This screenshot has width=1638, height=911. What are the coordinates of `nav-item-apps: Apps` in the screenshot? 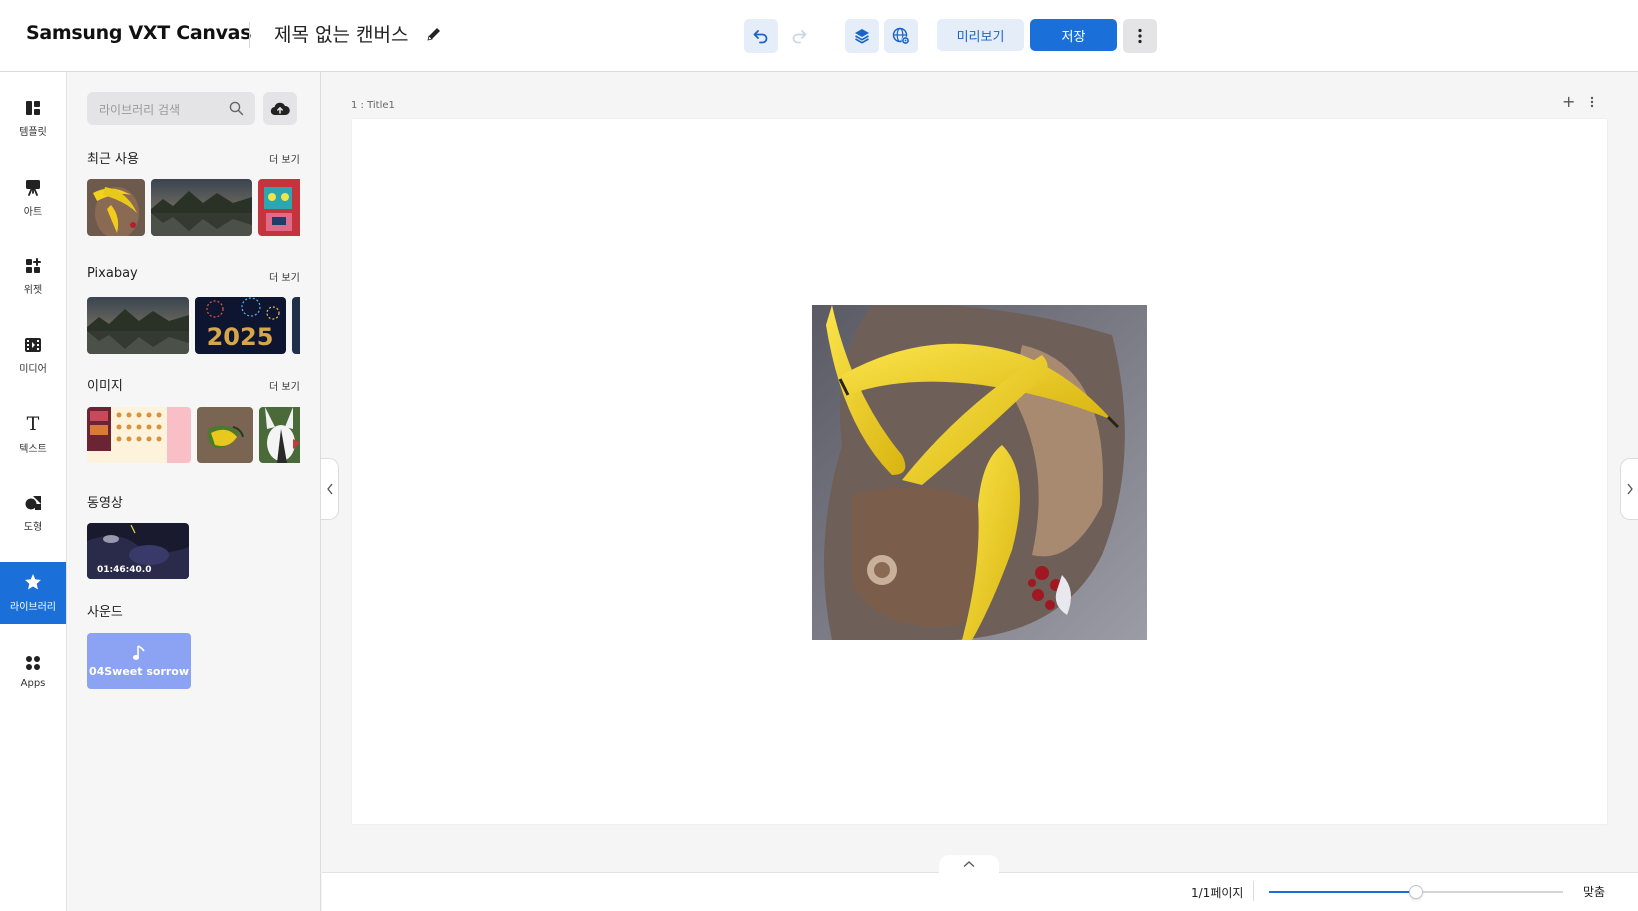 It's located at (33, 672).